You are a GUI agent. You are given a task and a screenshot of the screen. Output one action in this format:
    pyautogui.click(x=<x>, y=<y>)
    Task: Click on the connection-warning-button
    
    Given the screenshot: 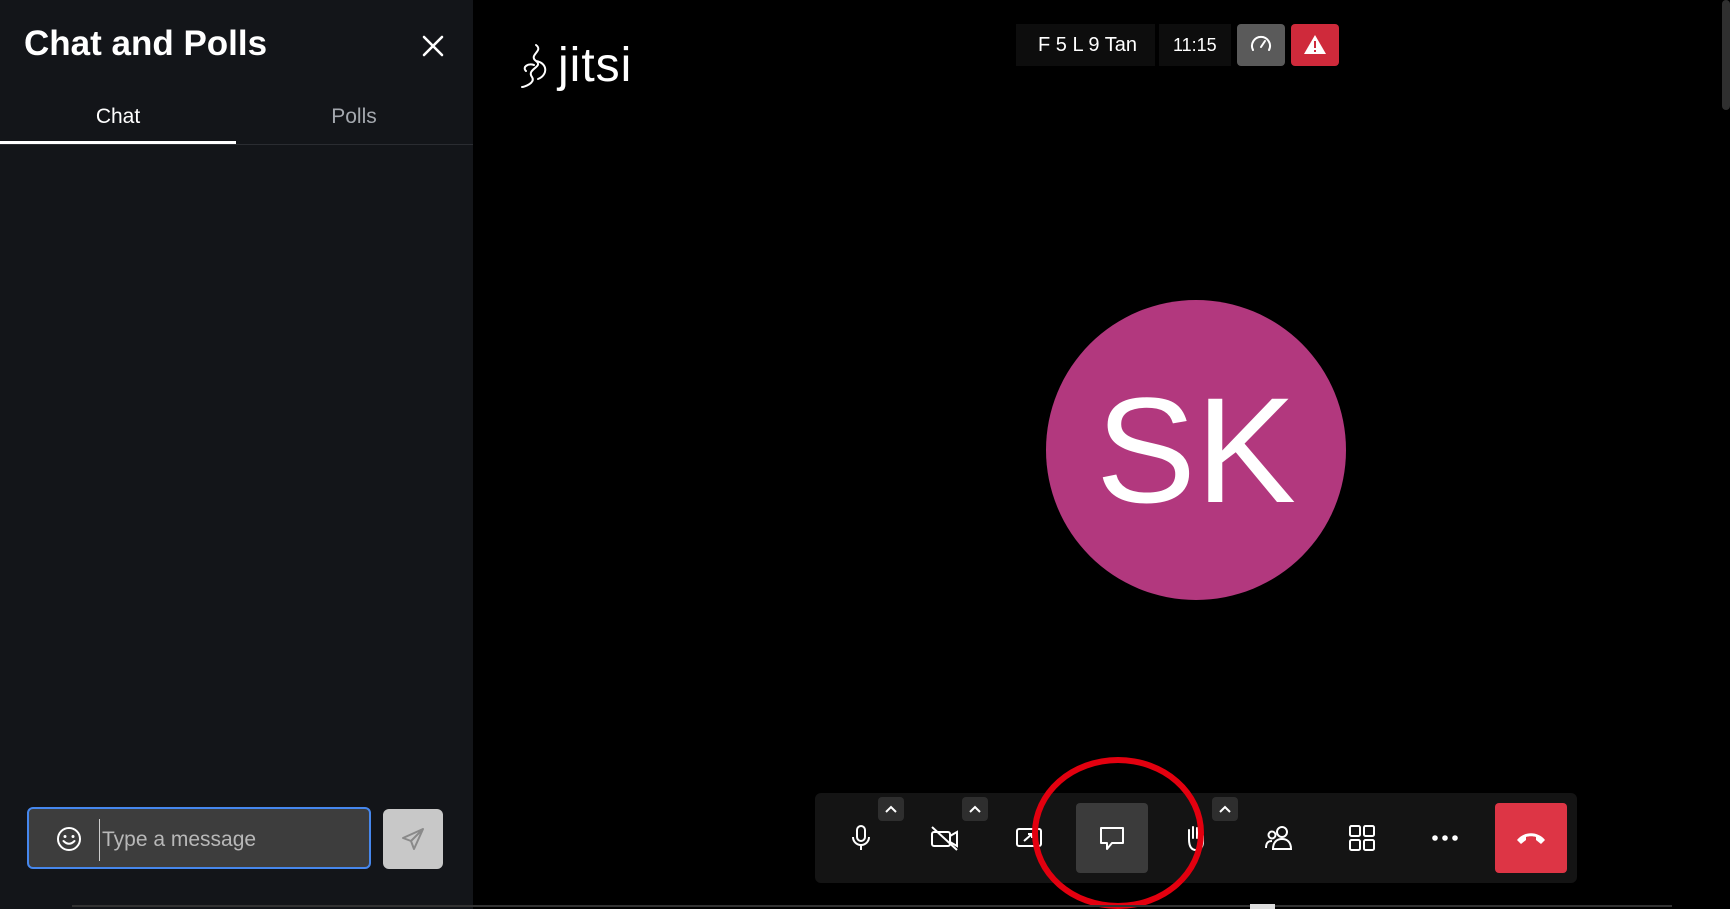 What is the action you would take?
    pyautogui.click(x=1314, y=45)
    